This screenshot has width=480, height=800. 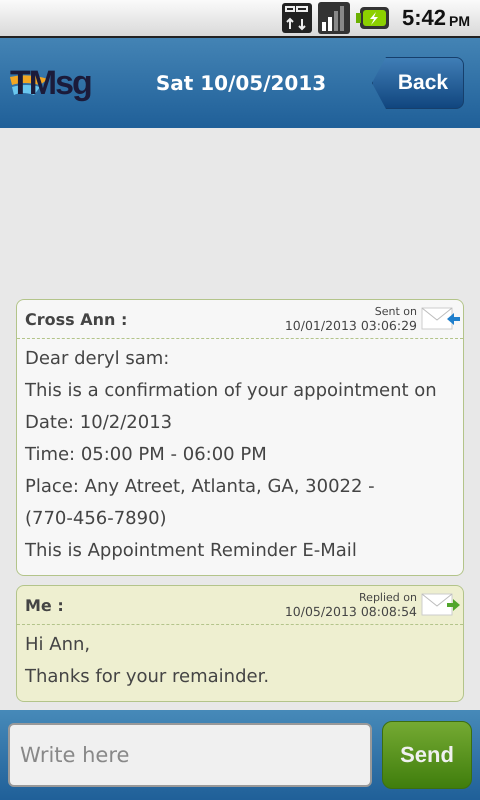 I want to click on send-button: Send, so click(x=427, y=755).